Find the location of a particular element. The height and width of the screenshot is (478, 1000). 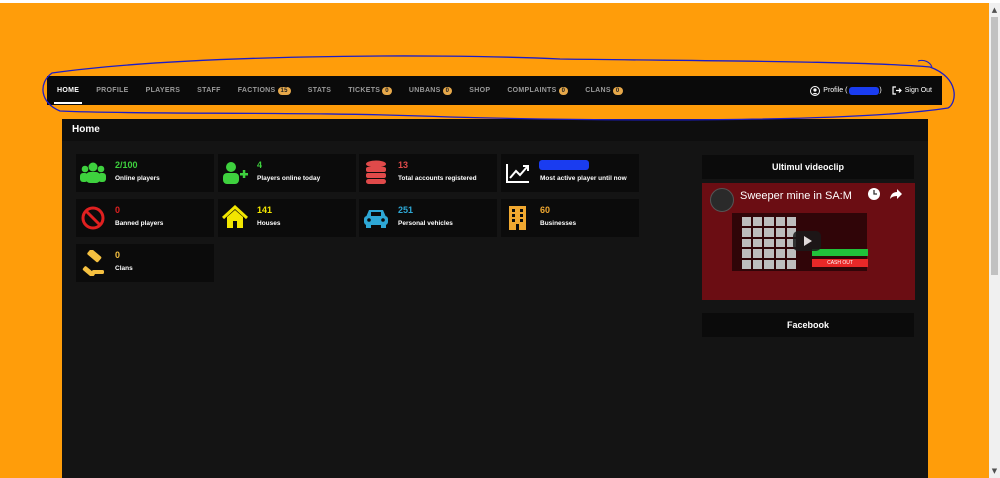

stat-label: Online players is located at coordinates (137, 178).